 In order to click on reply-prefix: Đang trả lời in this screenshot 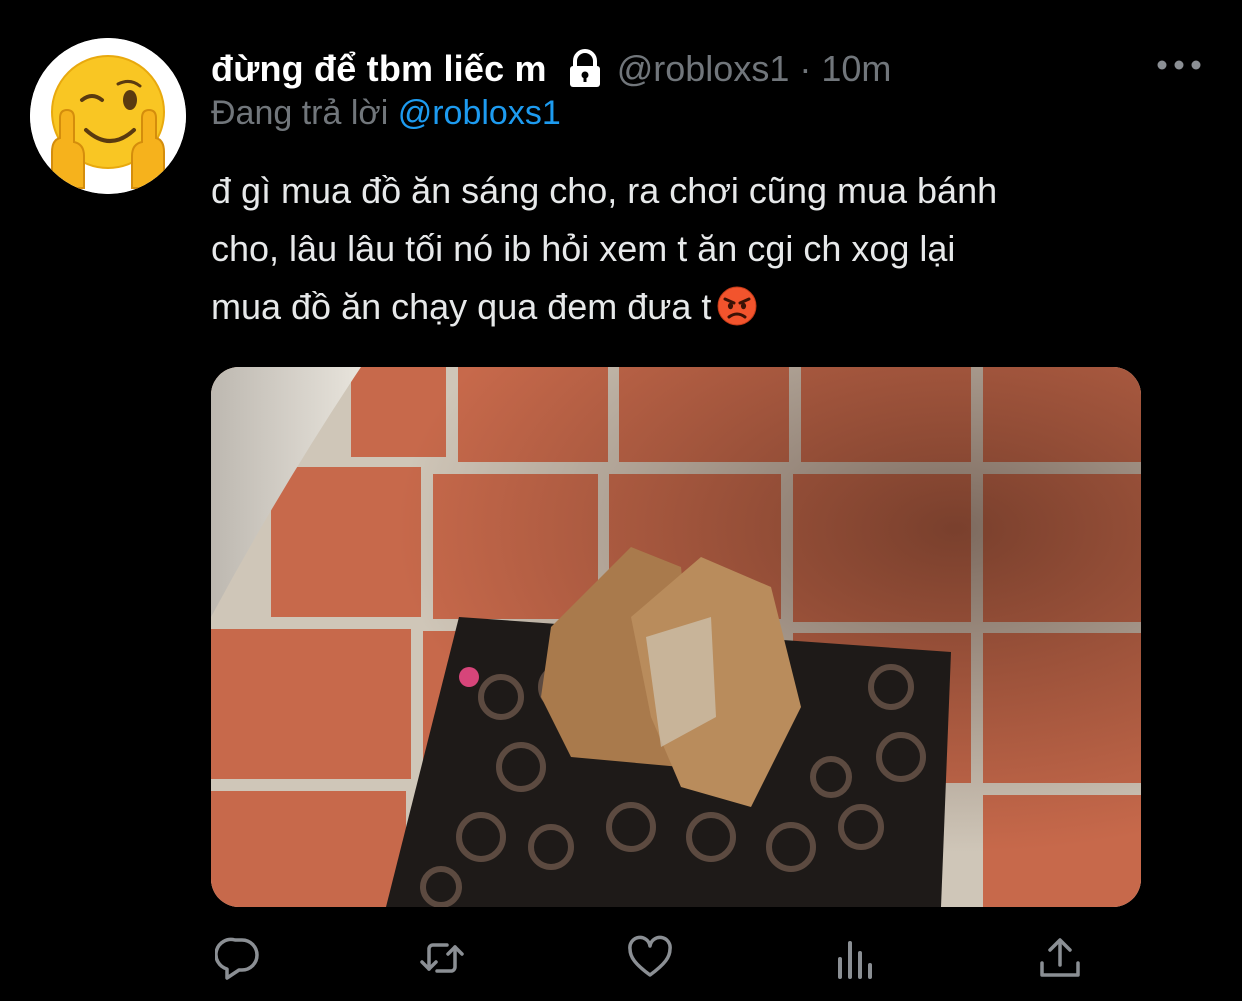, I will do `click(300, 113)`.